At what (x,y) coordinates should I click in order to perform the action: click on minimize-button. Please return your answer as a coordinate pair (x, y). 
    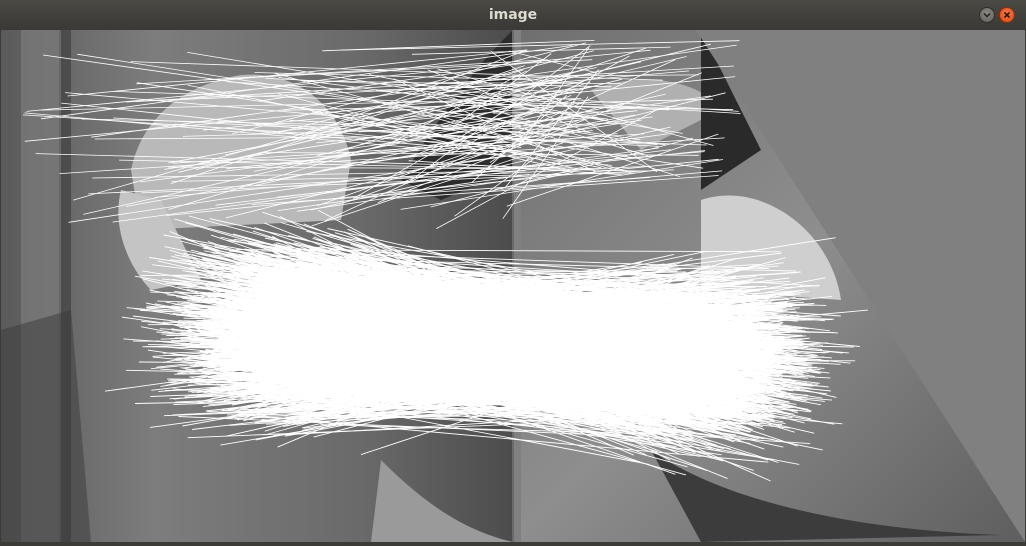
    Looking at the image, I should click on (987, 15).